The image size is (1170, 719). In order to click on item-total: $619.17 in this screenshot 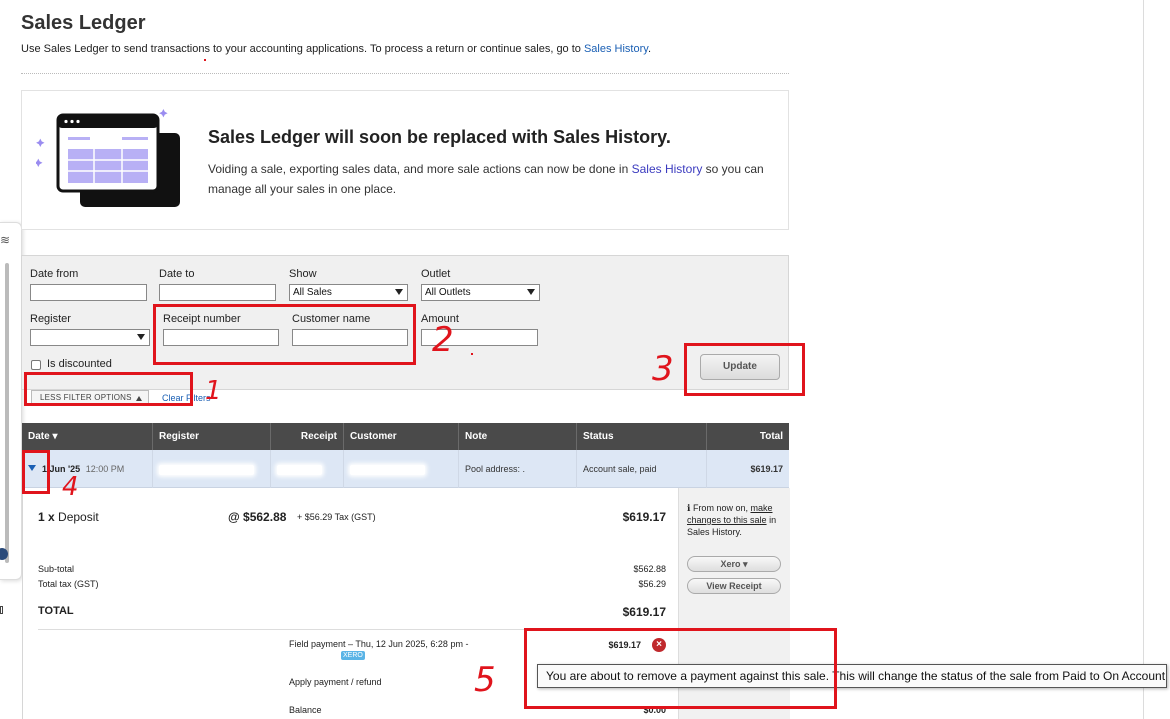, I will do `click(644, 517)`.